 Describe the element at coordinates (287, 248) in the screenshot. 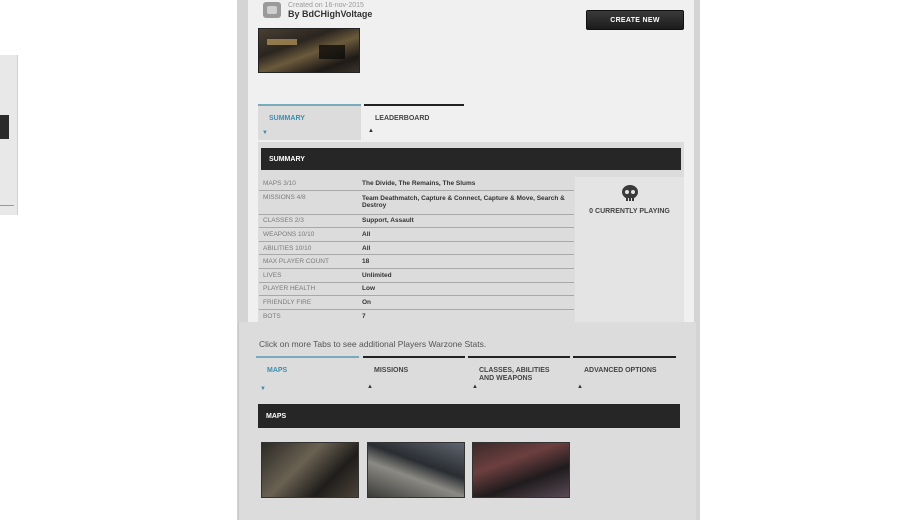

I see `row-key: ABILITIES 10/10` at that location.